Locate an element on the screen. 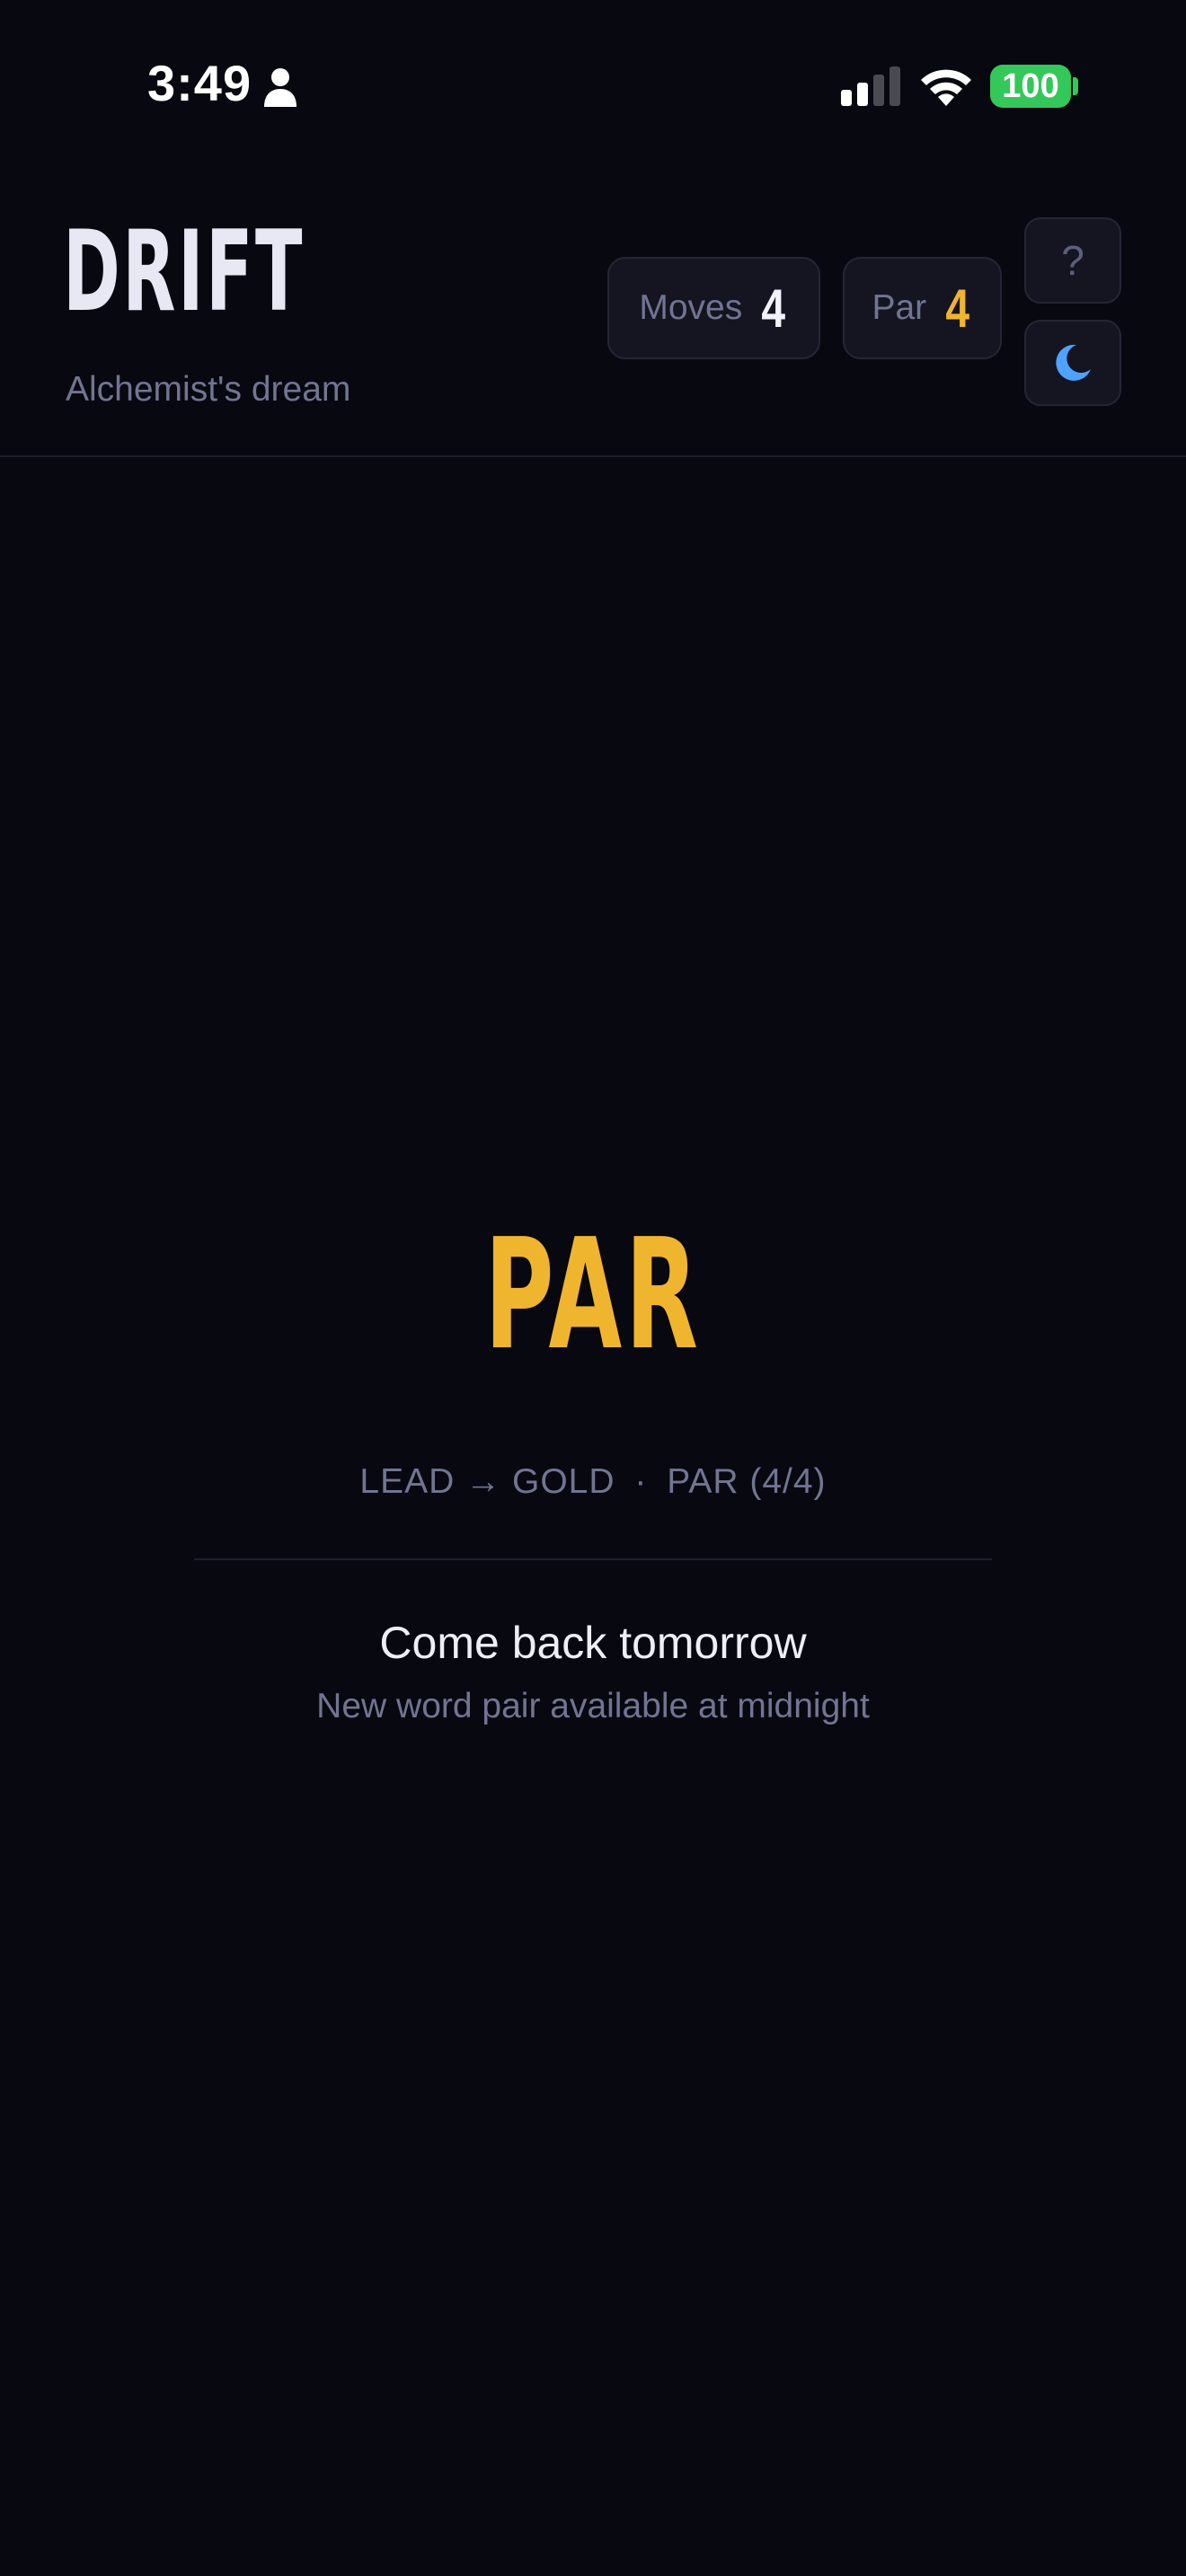 The width and height of the screenshot is (1186, 2576). start-word: LEAD is located at coordinates (407, 1481).